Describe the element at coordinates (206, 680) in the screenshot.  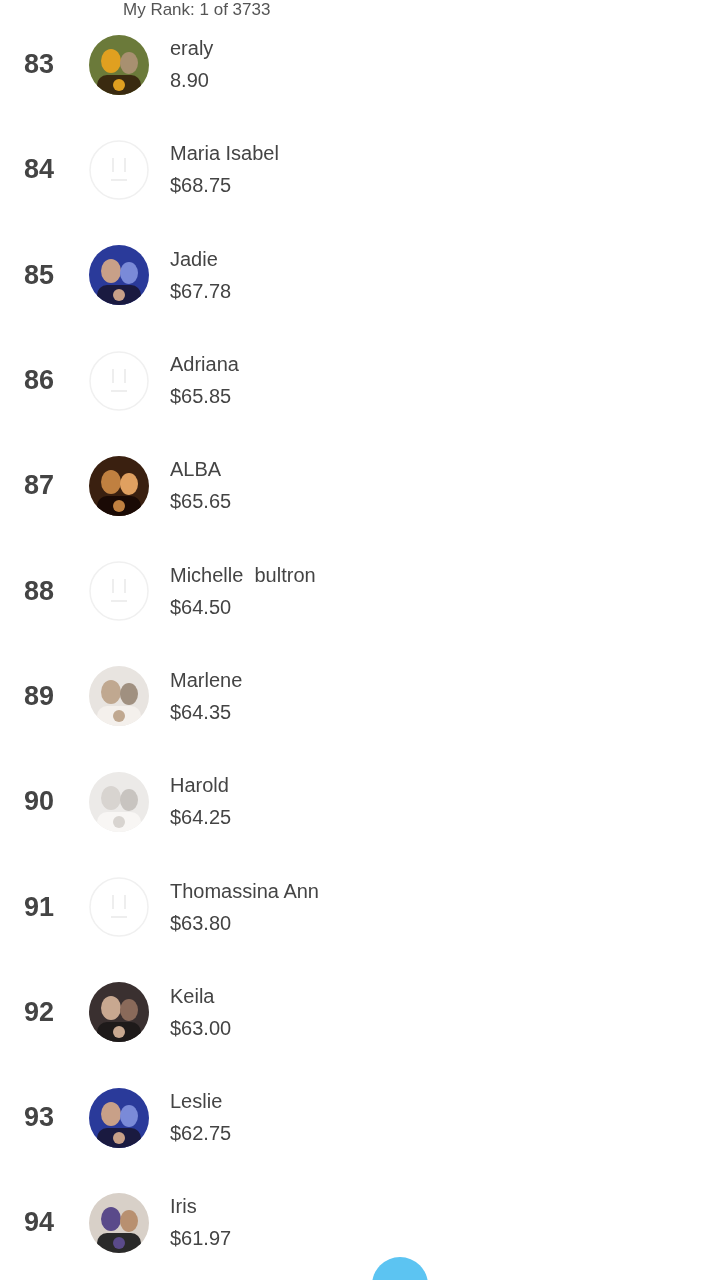
I see `user-name: Marlene` at that location.